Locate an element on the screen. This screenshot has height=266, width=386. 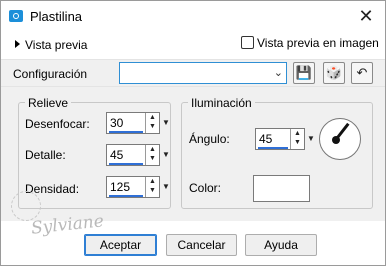
detail-value: 45 is located at coordinates (116, 155).